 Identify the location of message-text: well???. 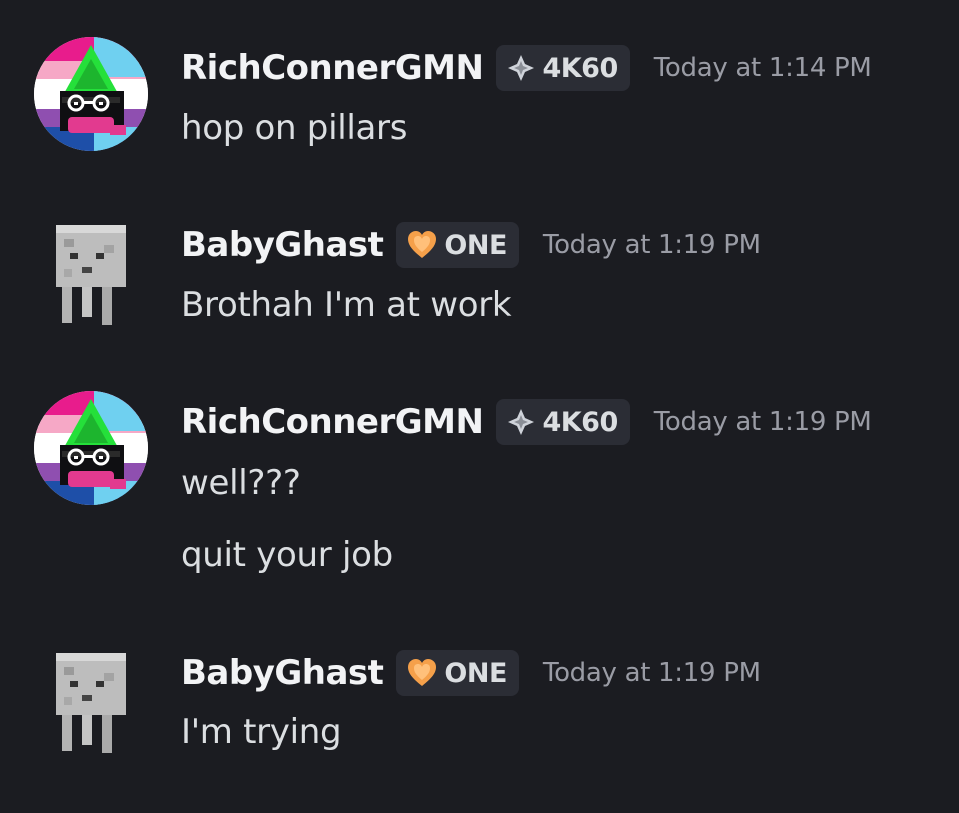
(241, 483).